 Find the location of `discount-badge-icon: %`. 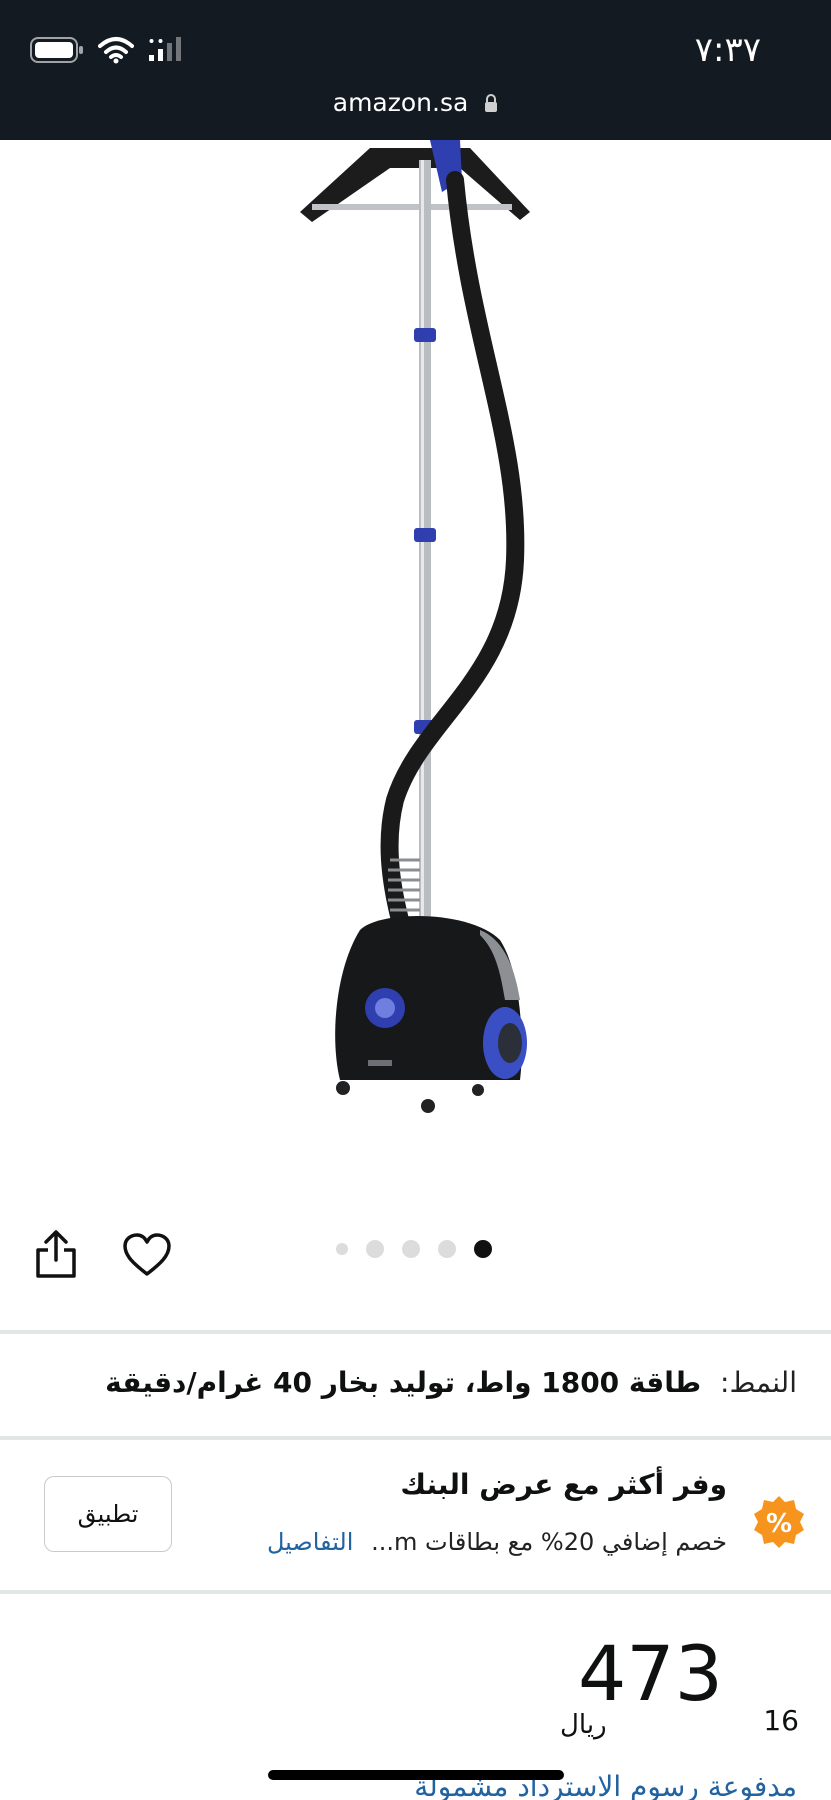

discount-badge-icon: % is located at coordinates (779, 1522).